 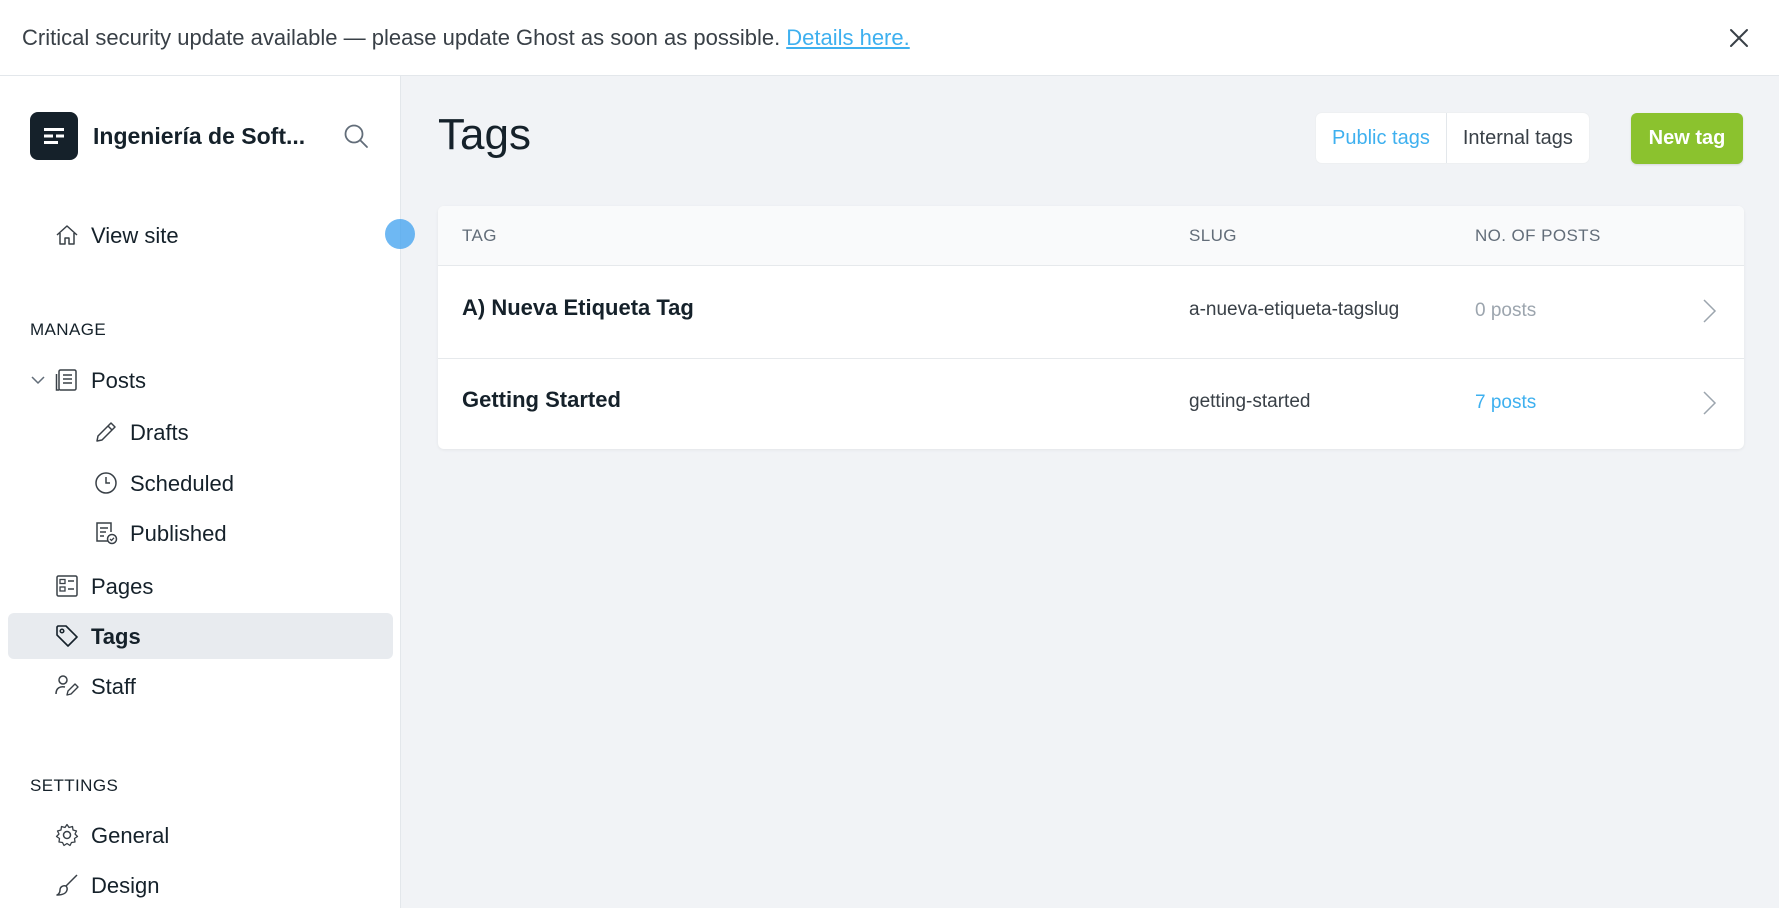 What do you see at coordinates (1687, 138) in the screenshot?
I see `new-tag-button: New tag` at bounding box center [1687, 138].